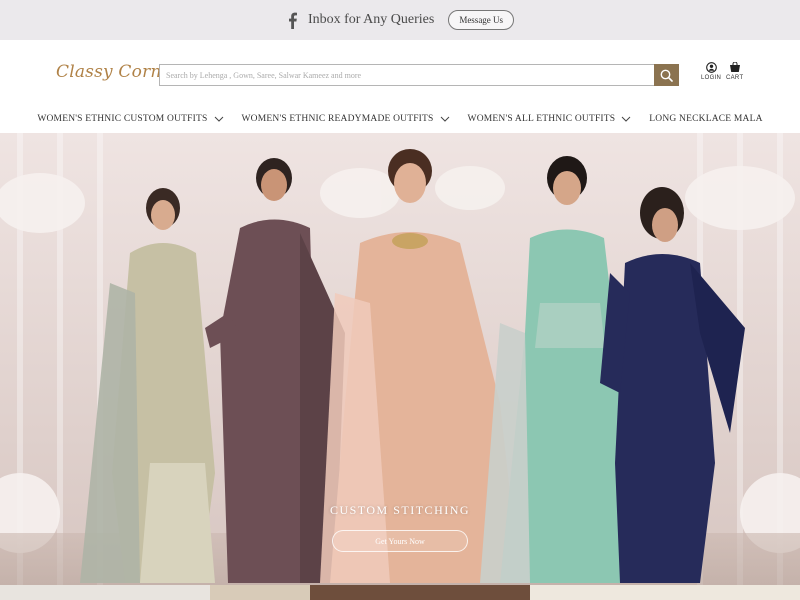 Image resolution: width=800 pixels, height=600 pixels. I want to click on nav-item-necklace-mala: LONG NECKLACE MALA, so click(705, 119).